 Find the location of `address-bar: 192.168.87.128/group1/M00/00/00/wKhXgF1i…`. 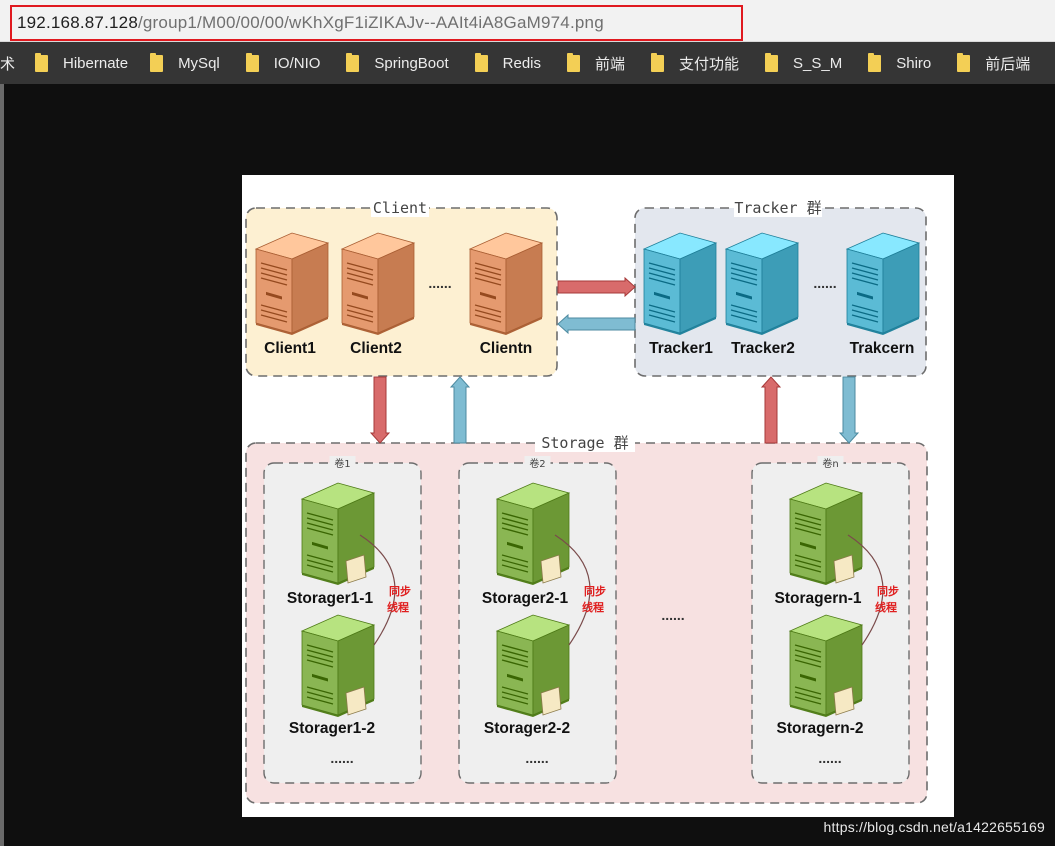

address-bar: 192.168.87.128/group1/M00/00/00/wKhXgF1i… is located at coordinates (527, 21).